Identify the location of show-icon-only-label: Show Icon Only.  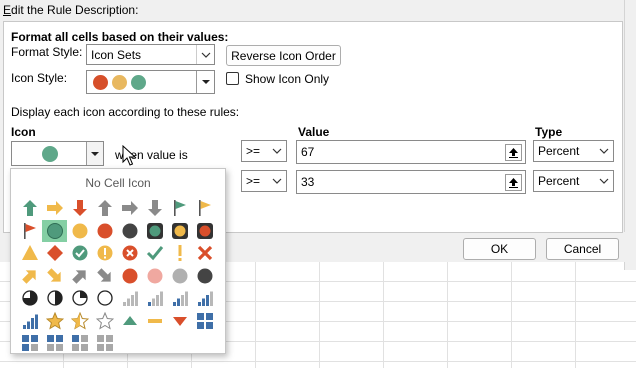
(287, 79).